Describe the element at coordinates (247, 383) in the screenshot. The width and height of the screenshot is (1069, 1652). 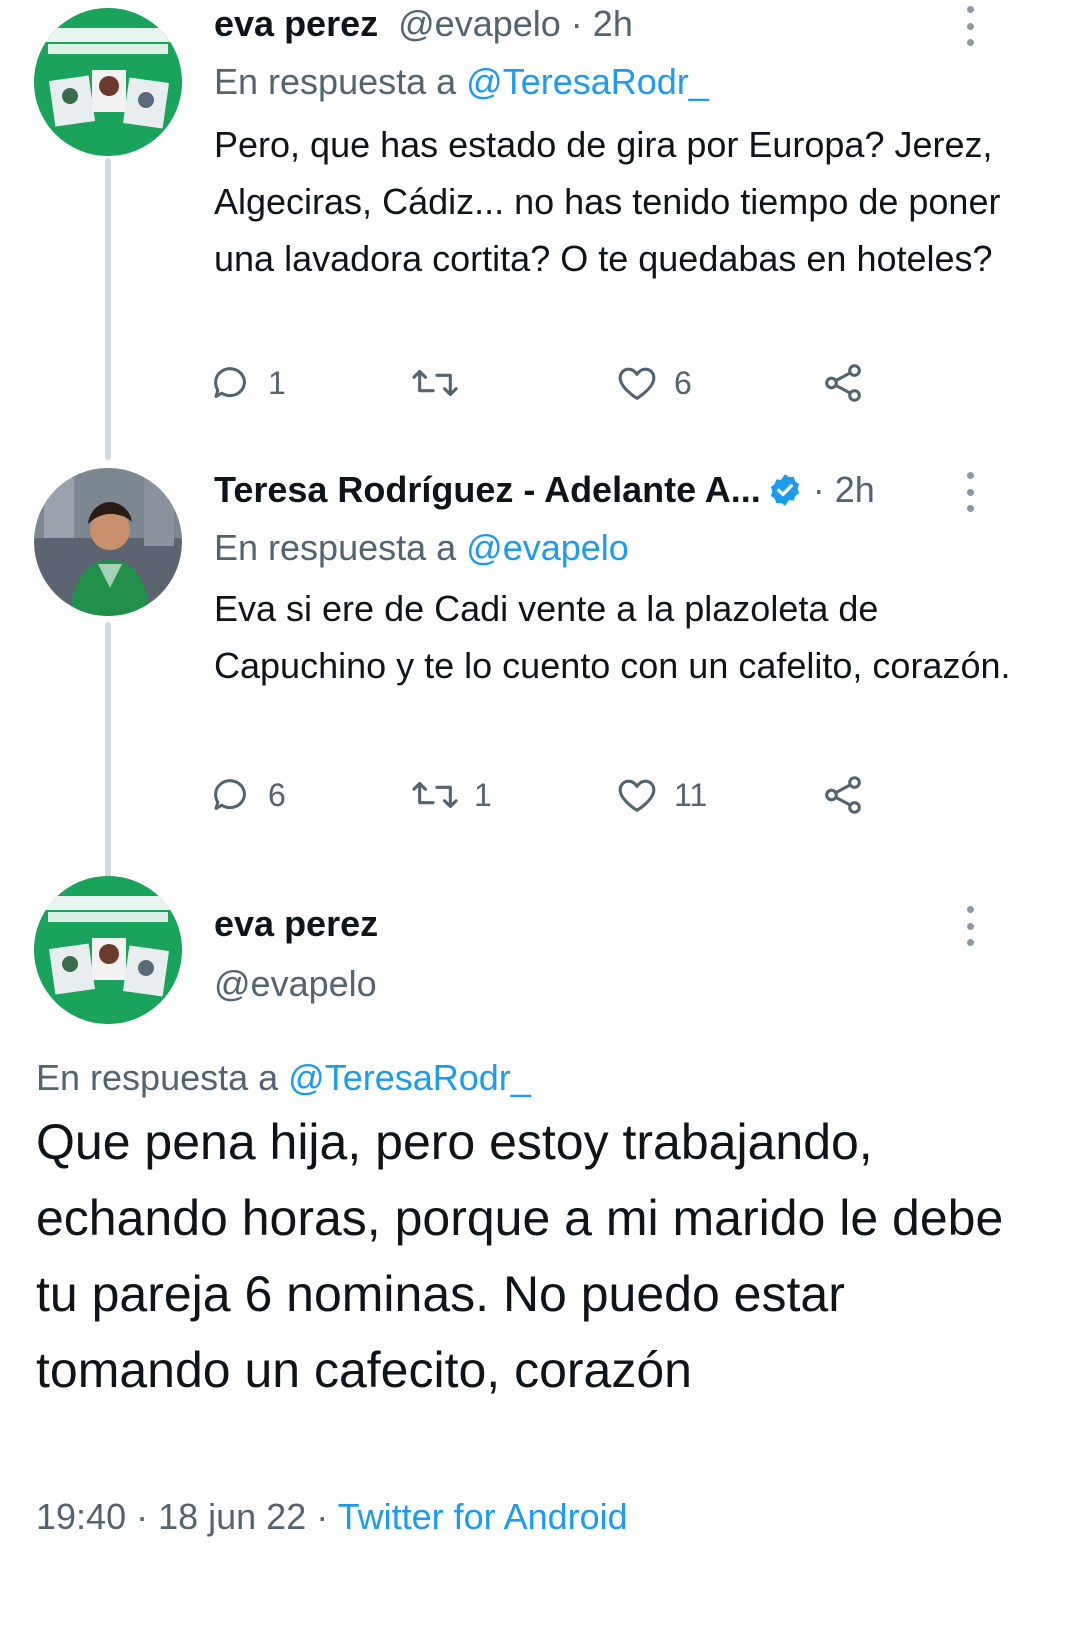
I see `reply-button: 1` at that location.